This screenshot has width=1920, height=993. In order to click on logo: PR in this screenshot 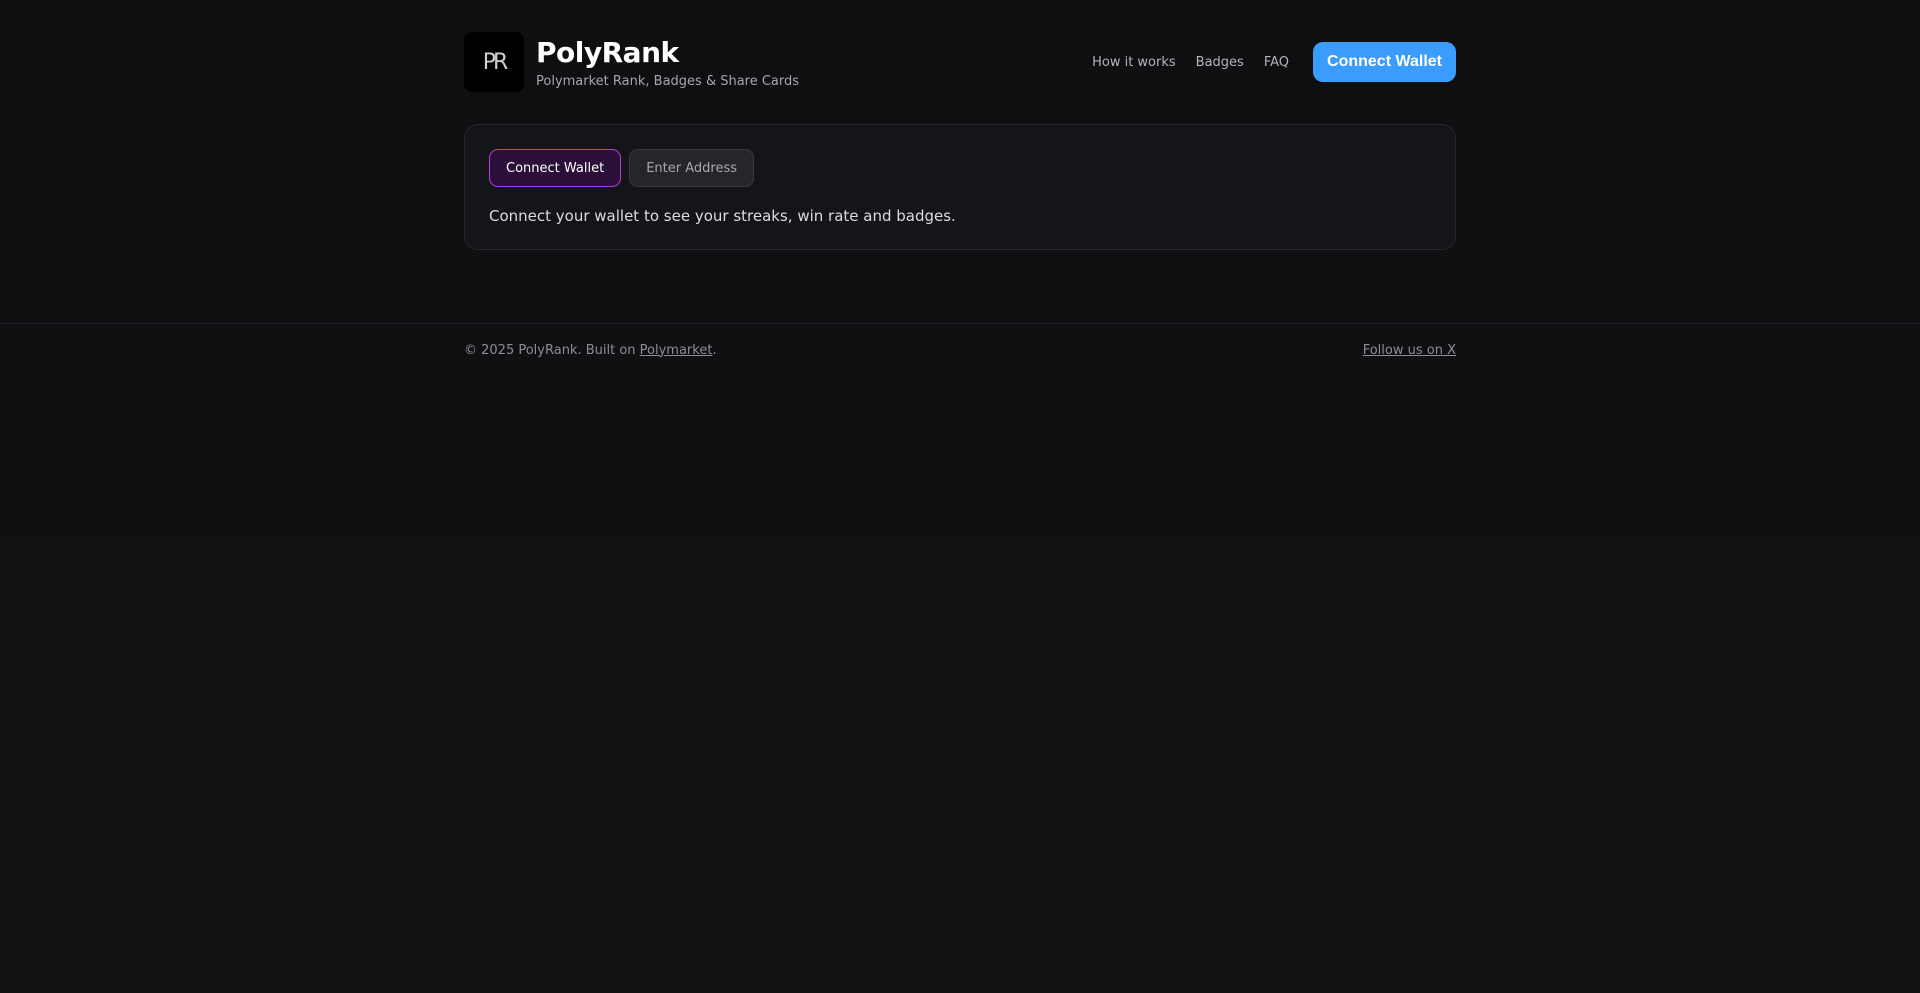, I will do `click(494, 62)`.